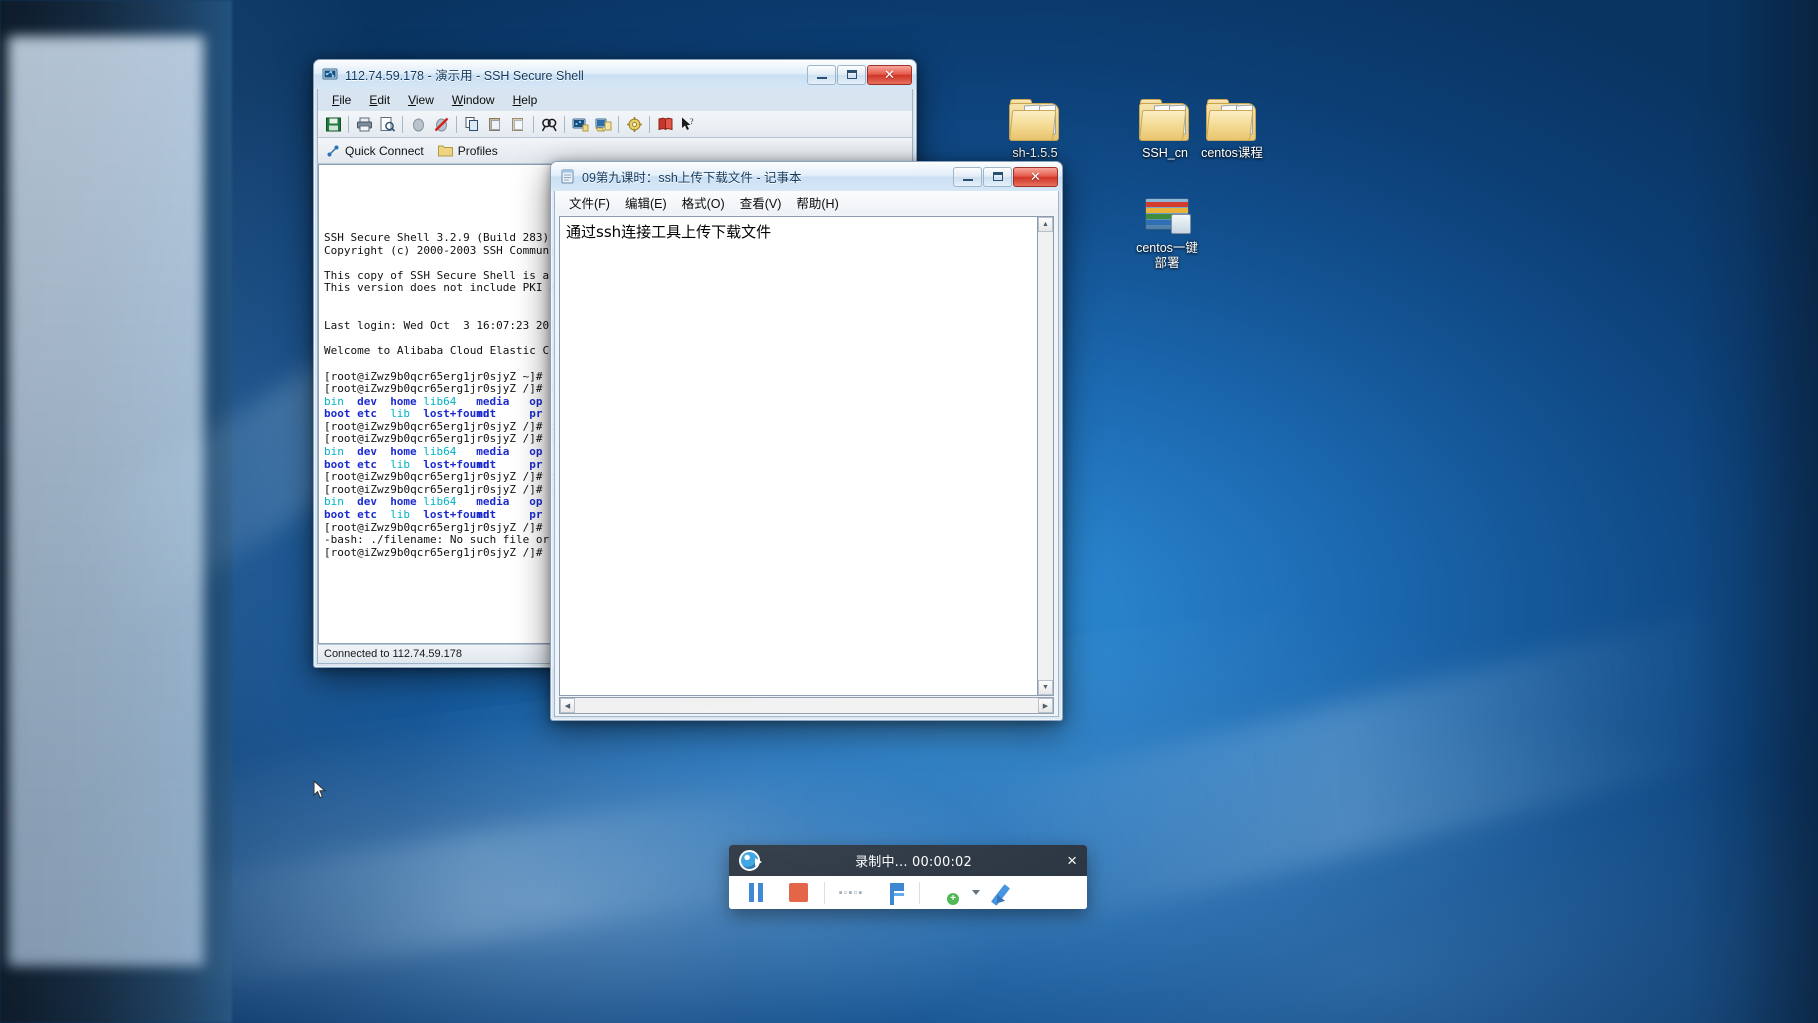  What do you see at coordinates (418, 124) in the screenshot?
I see `connect-icon` at bounding box center [418, 124].